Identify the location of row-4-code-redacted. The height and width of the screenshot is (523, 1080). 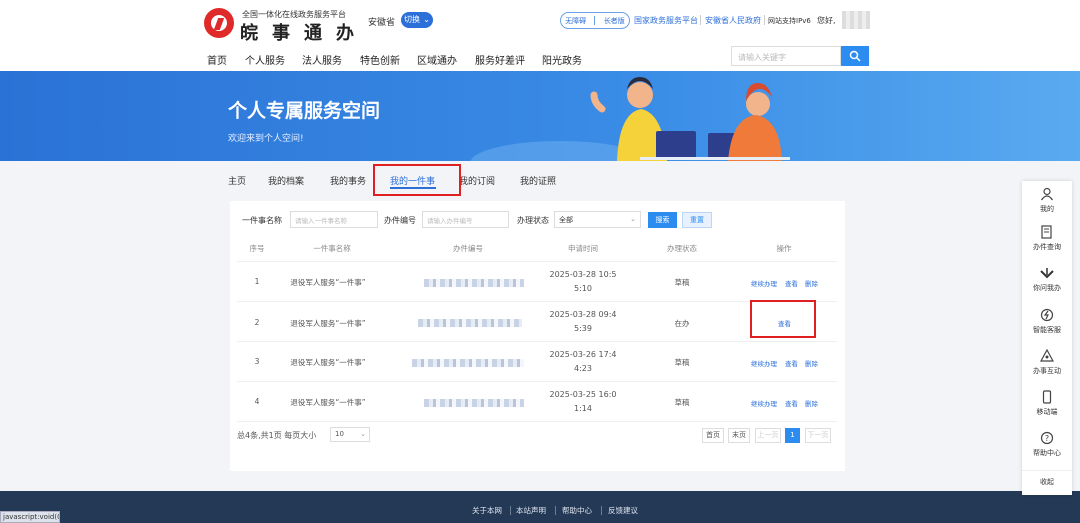
(474, 403).